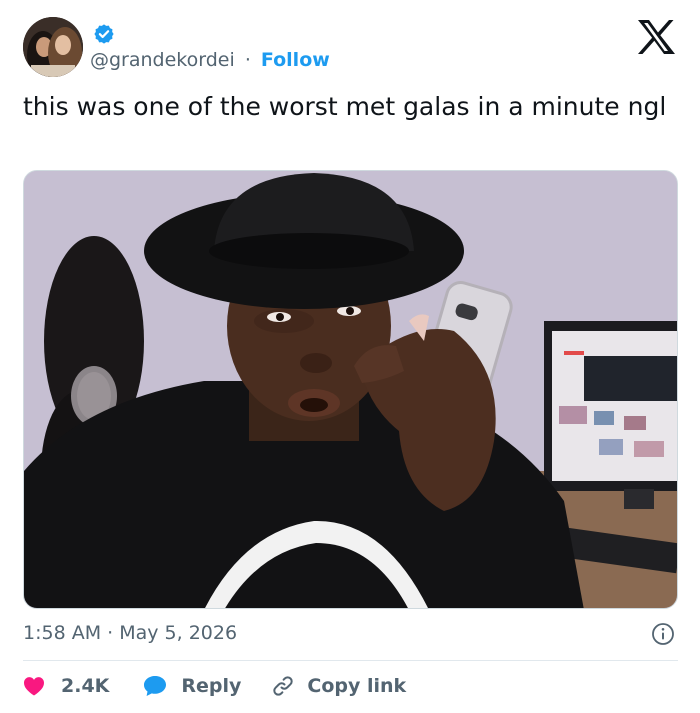  I want to click on heart-icon, so click(34, 686).